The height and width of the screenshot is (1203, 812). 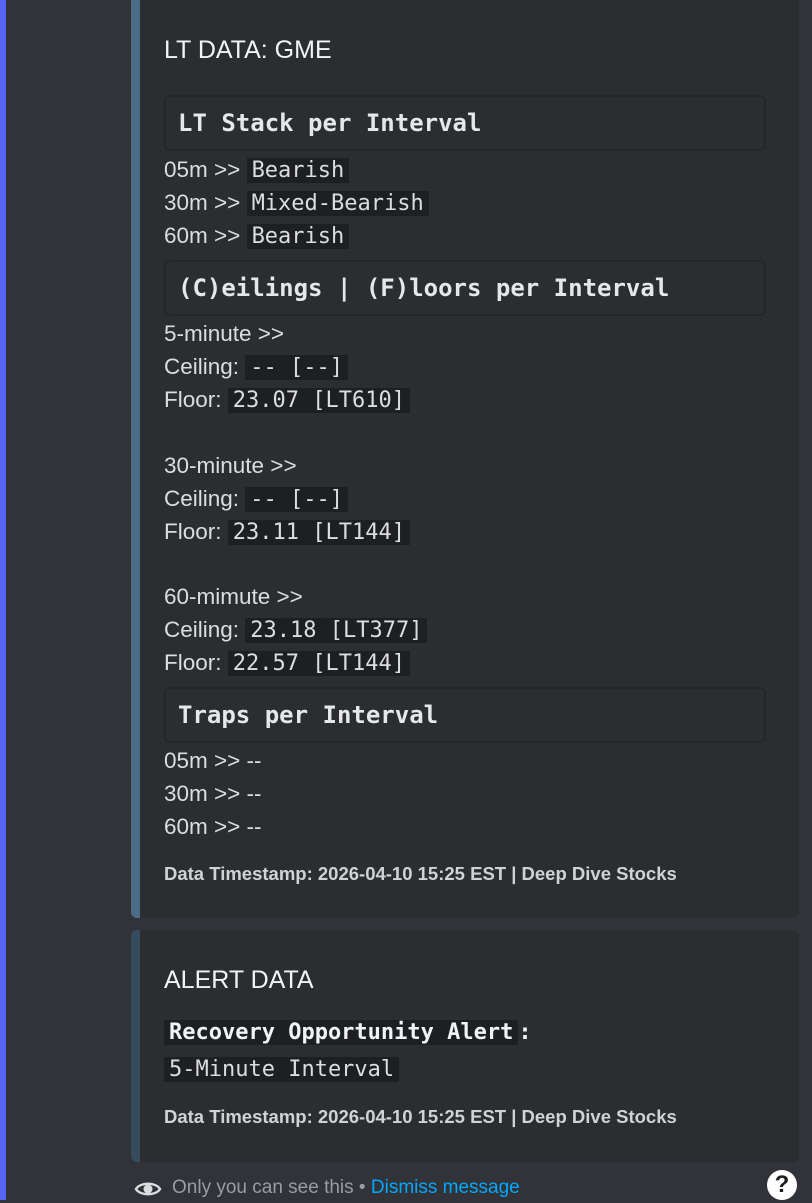 I want to click on interval-header: 30-minute >>, so click(x=230, y=465).